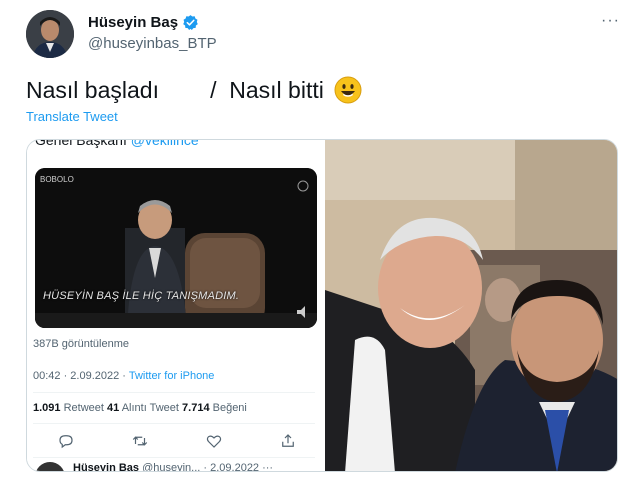 This screenshot has height=489, width=640. I want to click on action-bar, so click(177, 441).